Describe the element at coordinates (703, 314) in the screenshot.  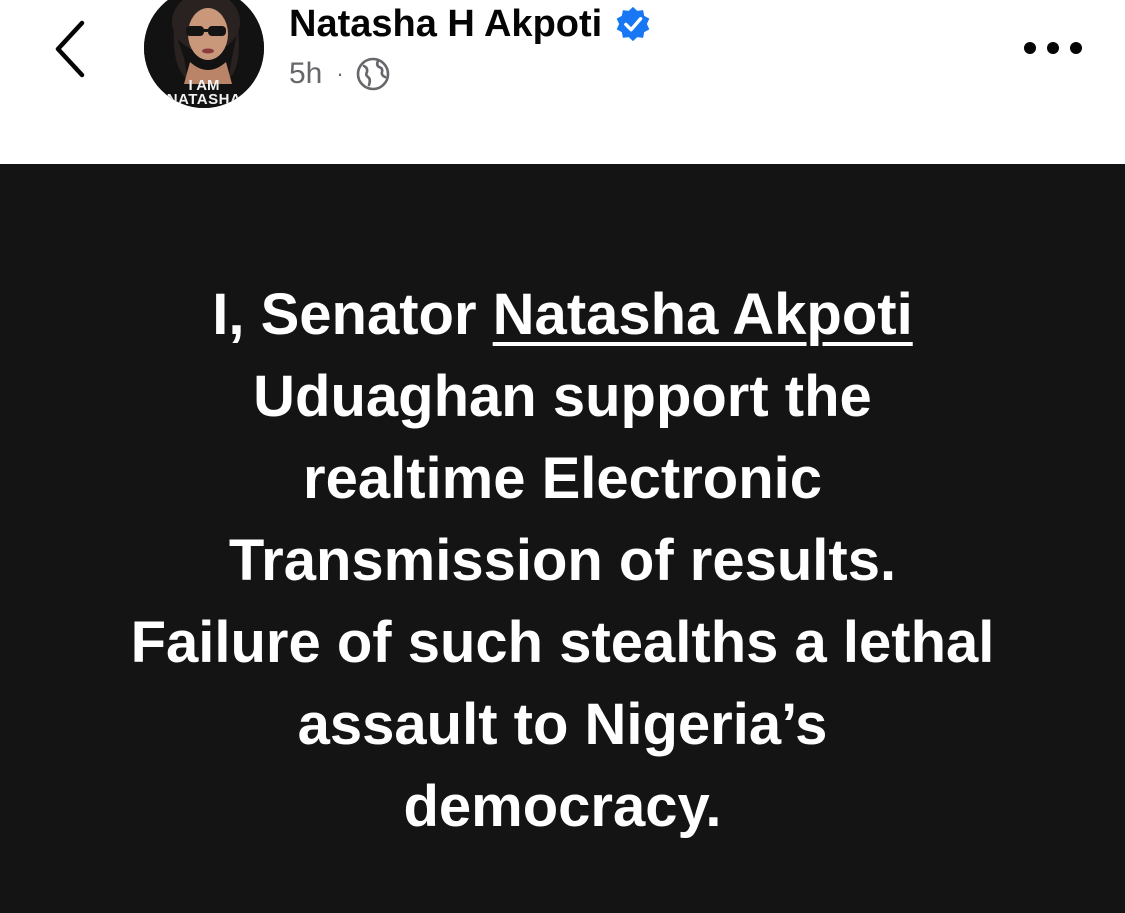
I see `tagged-profile-link: Natasha Akpoti` at that location.